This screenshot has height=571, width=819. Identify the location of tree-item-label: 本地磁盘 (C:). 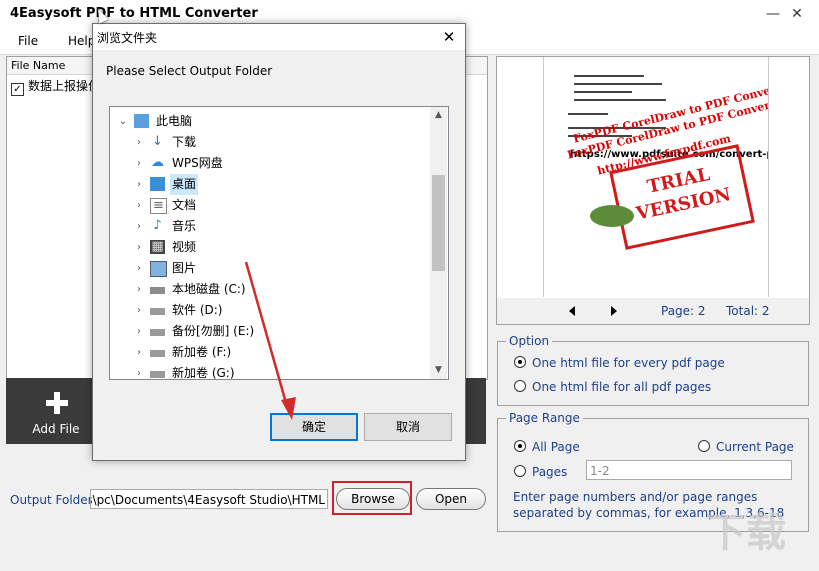
(209, 289).